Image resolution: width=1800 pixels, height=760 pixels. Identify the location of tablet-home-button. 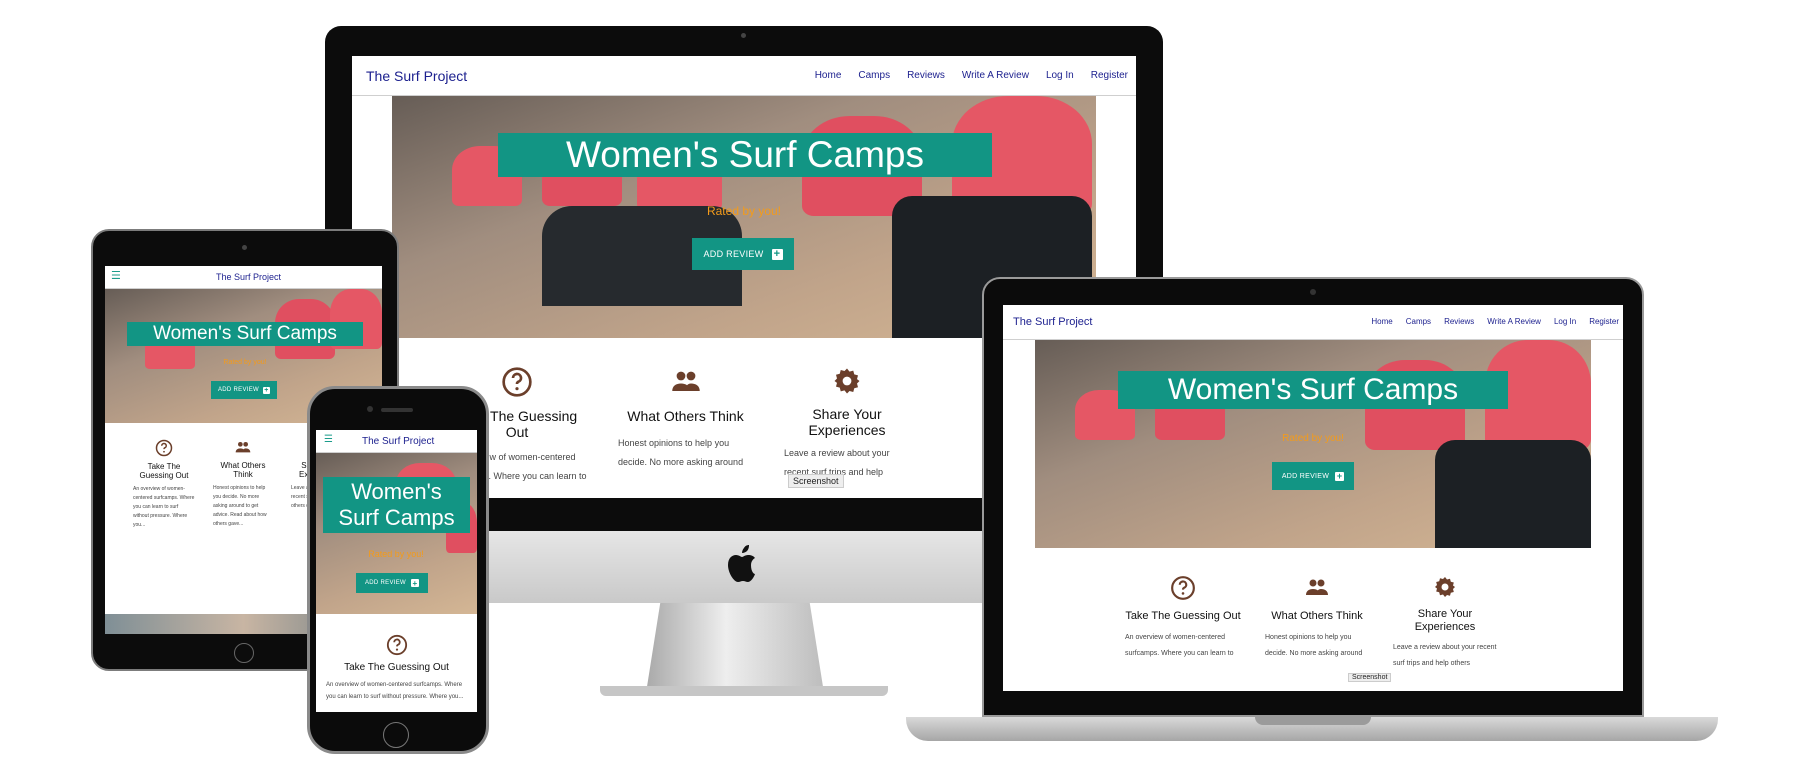
(244, 653).